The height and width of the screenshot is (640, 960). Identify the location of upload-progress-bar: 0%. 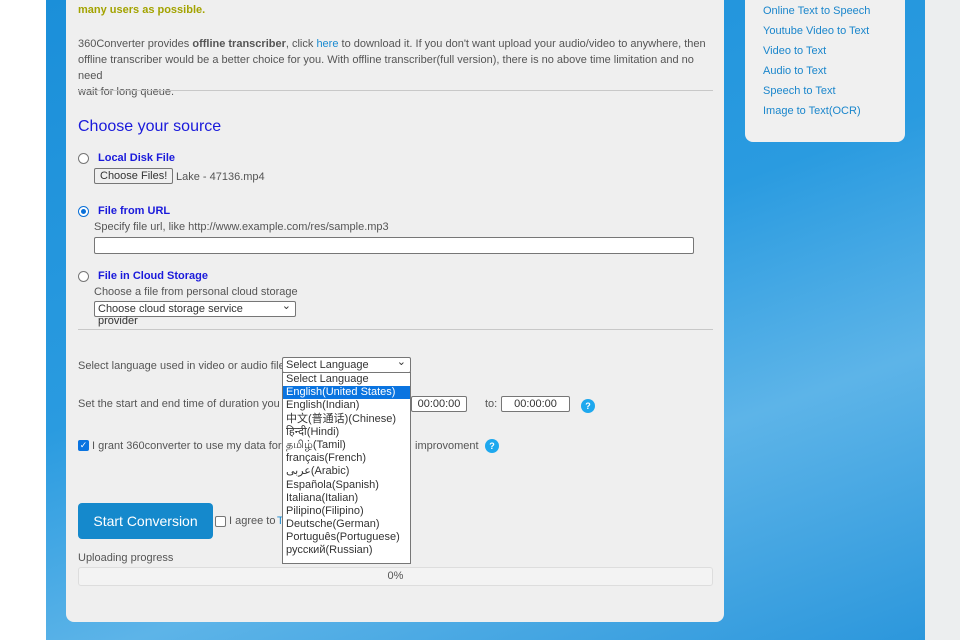
(395, 576).